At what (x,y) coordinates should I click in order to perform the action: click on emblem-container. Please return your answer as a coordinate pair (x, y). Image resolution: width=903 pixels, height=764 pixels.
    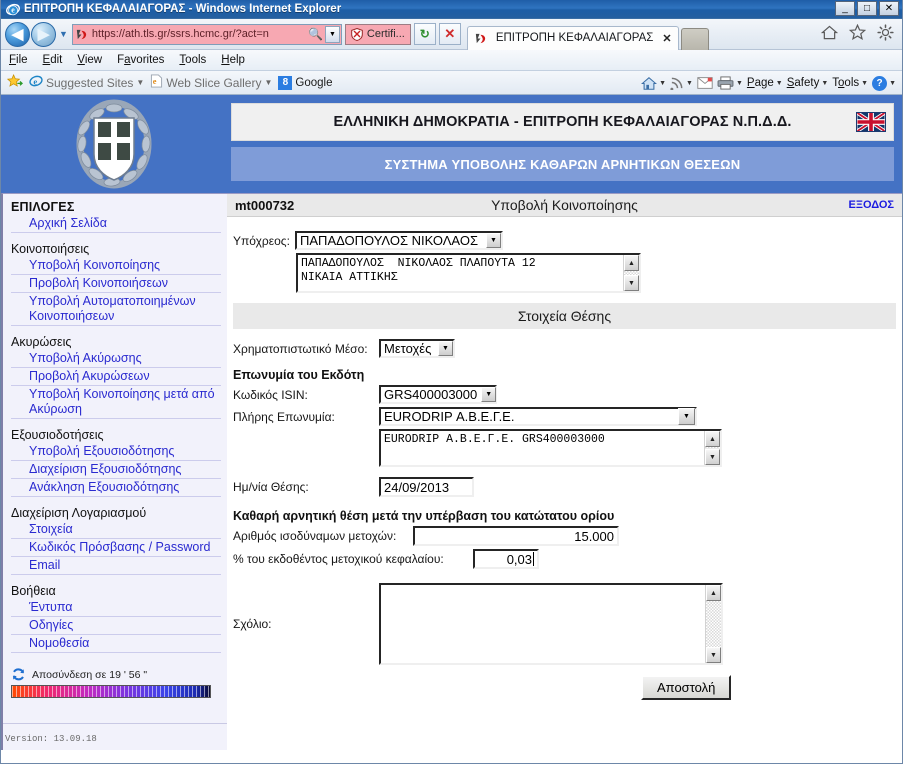
    Looking at the image, I should click on (114, 144).